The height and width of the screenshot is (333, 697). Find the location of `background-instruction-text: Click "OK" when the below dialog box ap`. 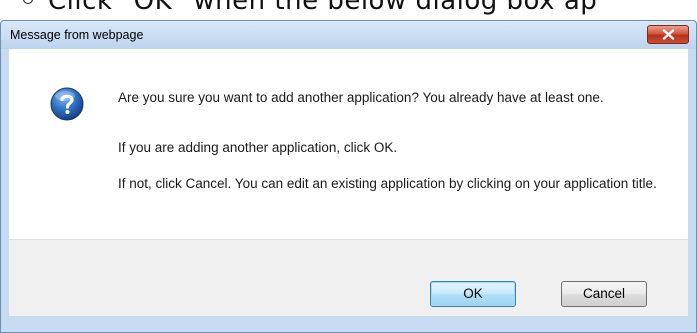

background-instruction-text: Click "OK" when the below dialog box ap is located at coordinates (323, 8).